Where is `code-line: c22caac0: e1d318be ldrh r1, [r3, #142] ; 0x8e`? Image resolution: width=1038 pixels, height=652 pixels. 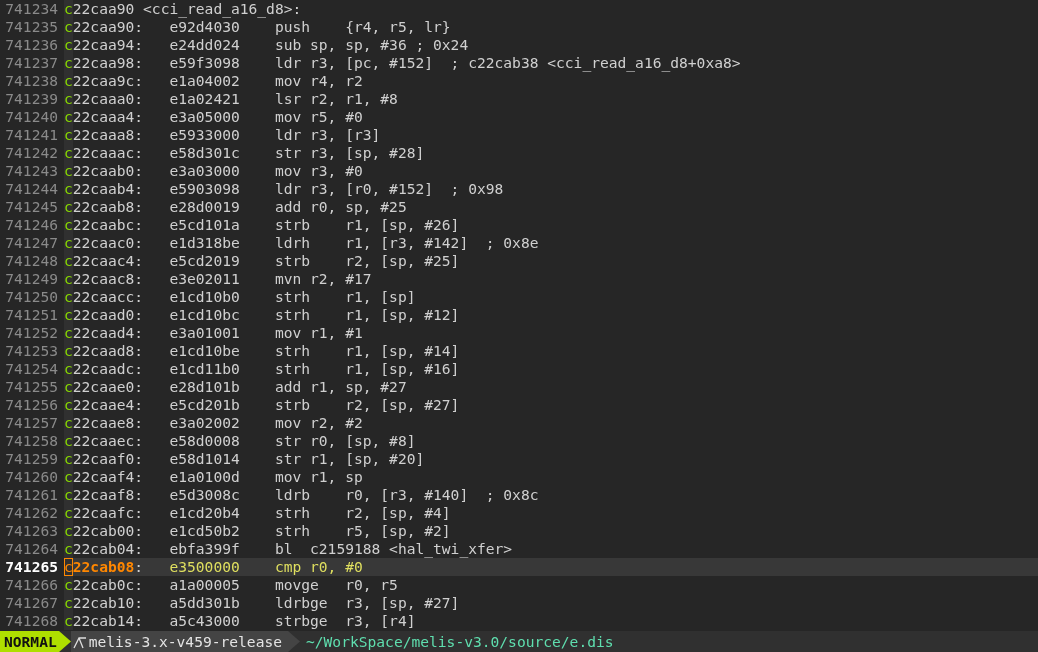 code-line: c22caac0: e1d318be ldrh r1, [r3, #142] ; 0x8e is located at coordinates (301, 243).